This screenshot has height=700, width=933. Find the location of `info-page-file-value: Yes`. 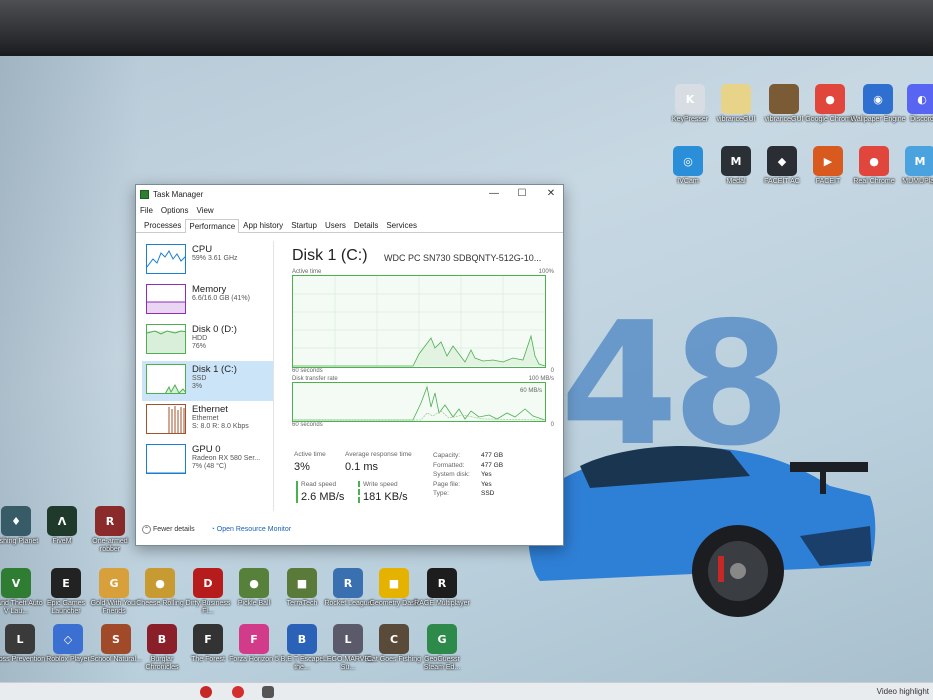

info-page-file-value: Yes is located at coordinates (486, 484).